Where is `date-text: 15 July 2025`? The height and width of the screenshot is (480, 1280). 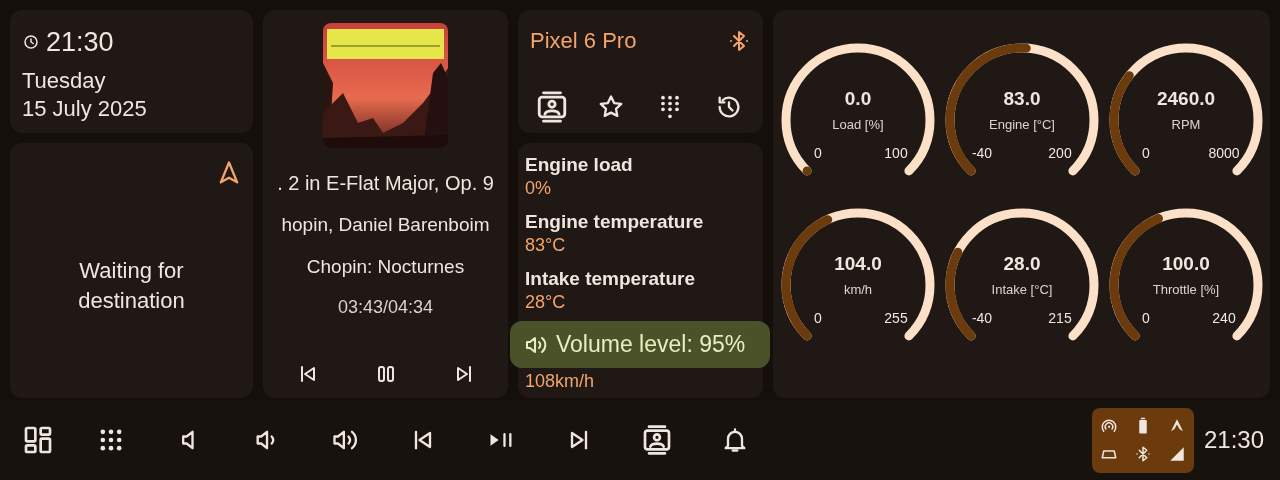 date-text: 15 July 2025 is located at coordinates (85, 108).